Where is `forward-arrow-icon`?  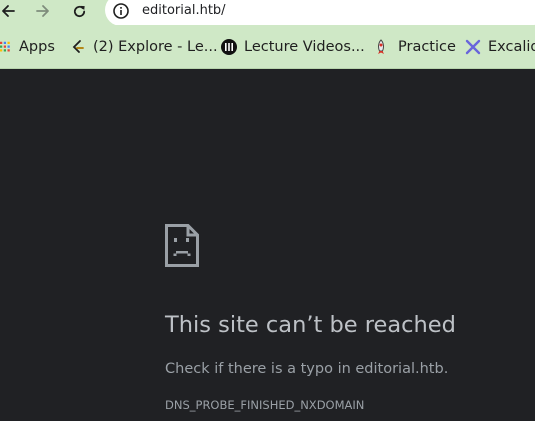 forward-arrow-icon is located at coordinates (42, 11).